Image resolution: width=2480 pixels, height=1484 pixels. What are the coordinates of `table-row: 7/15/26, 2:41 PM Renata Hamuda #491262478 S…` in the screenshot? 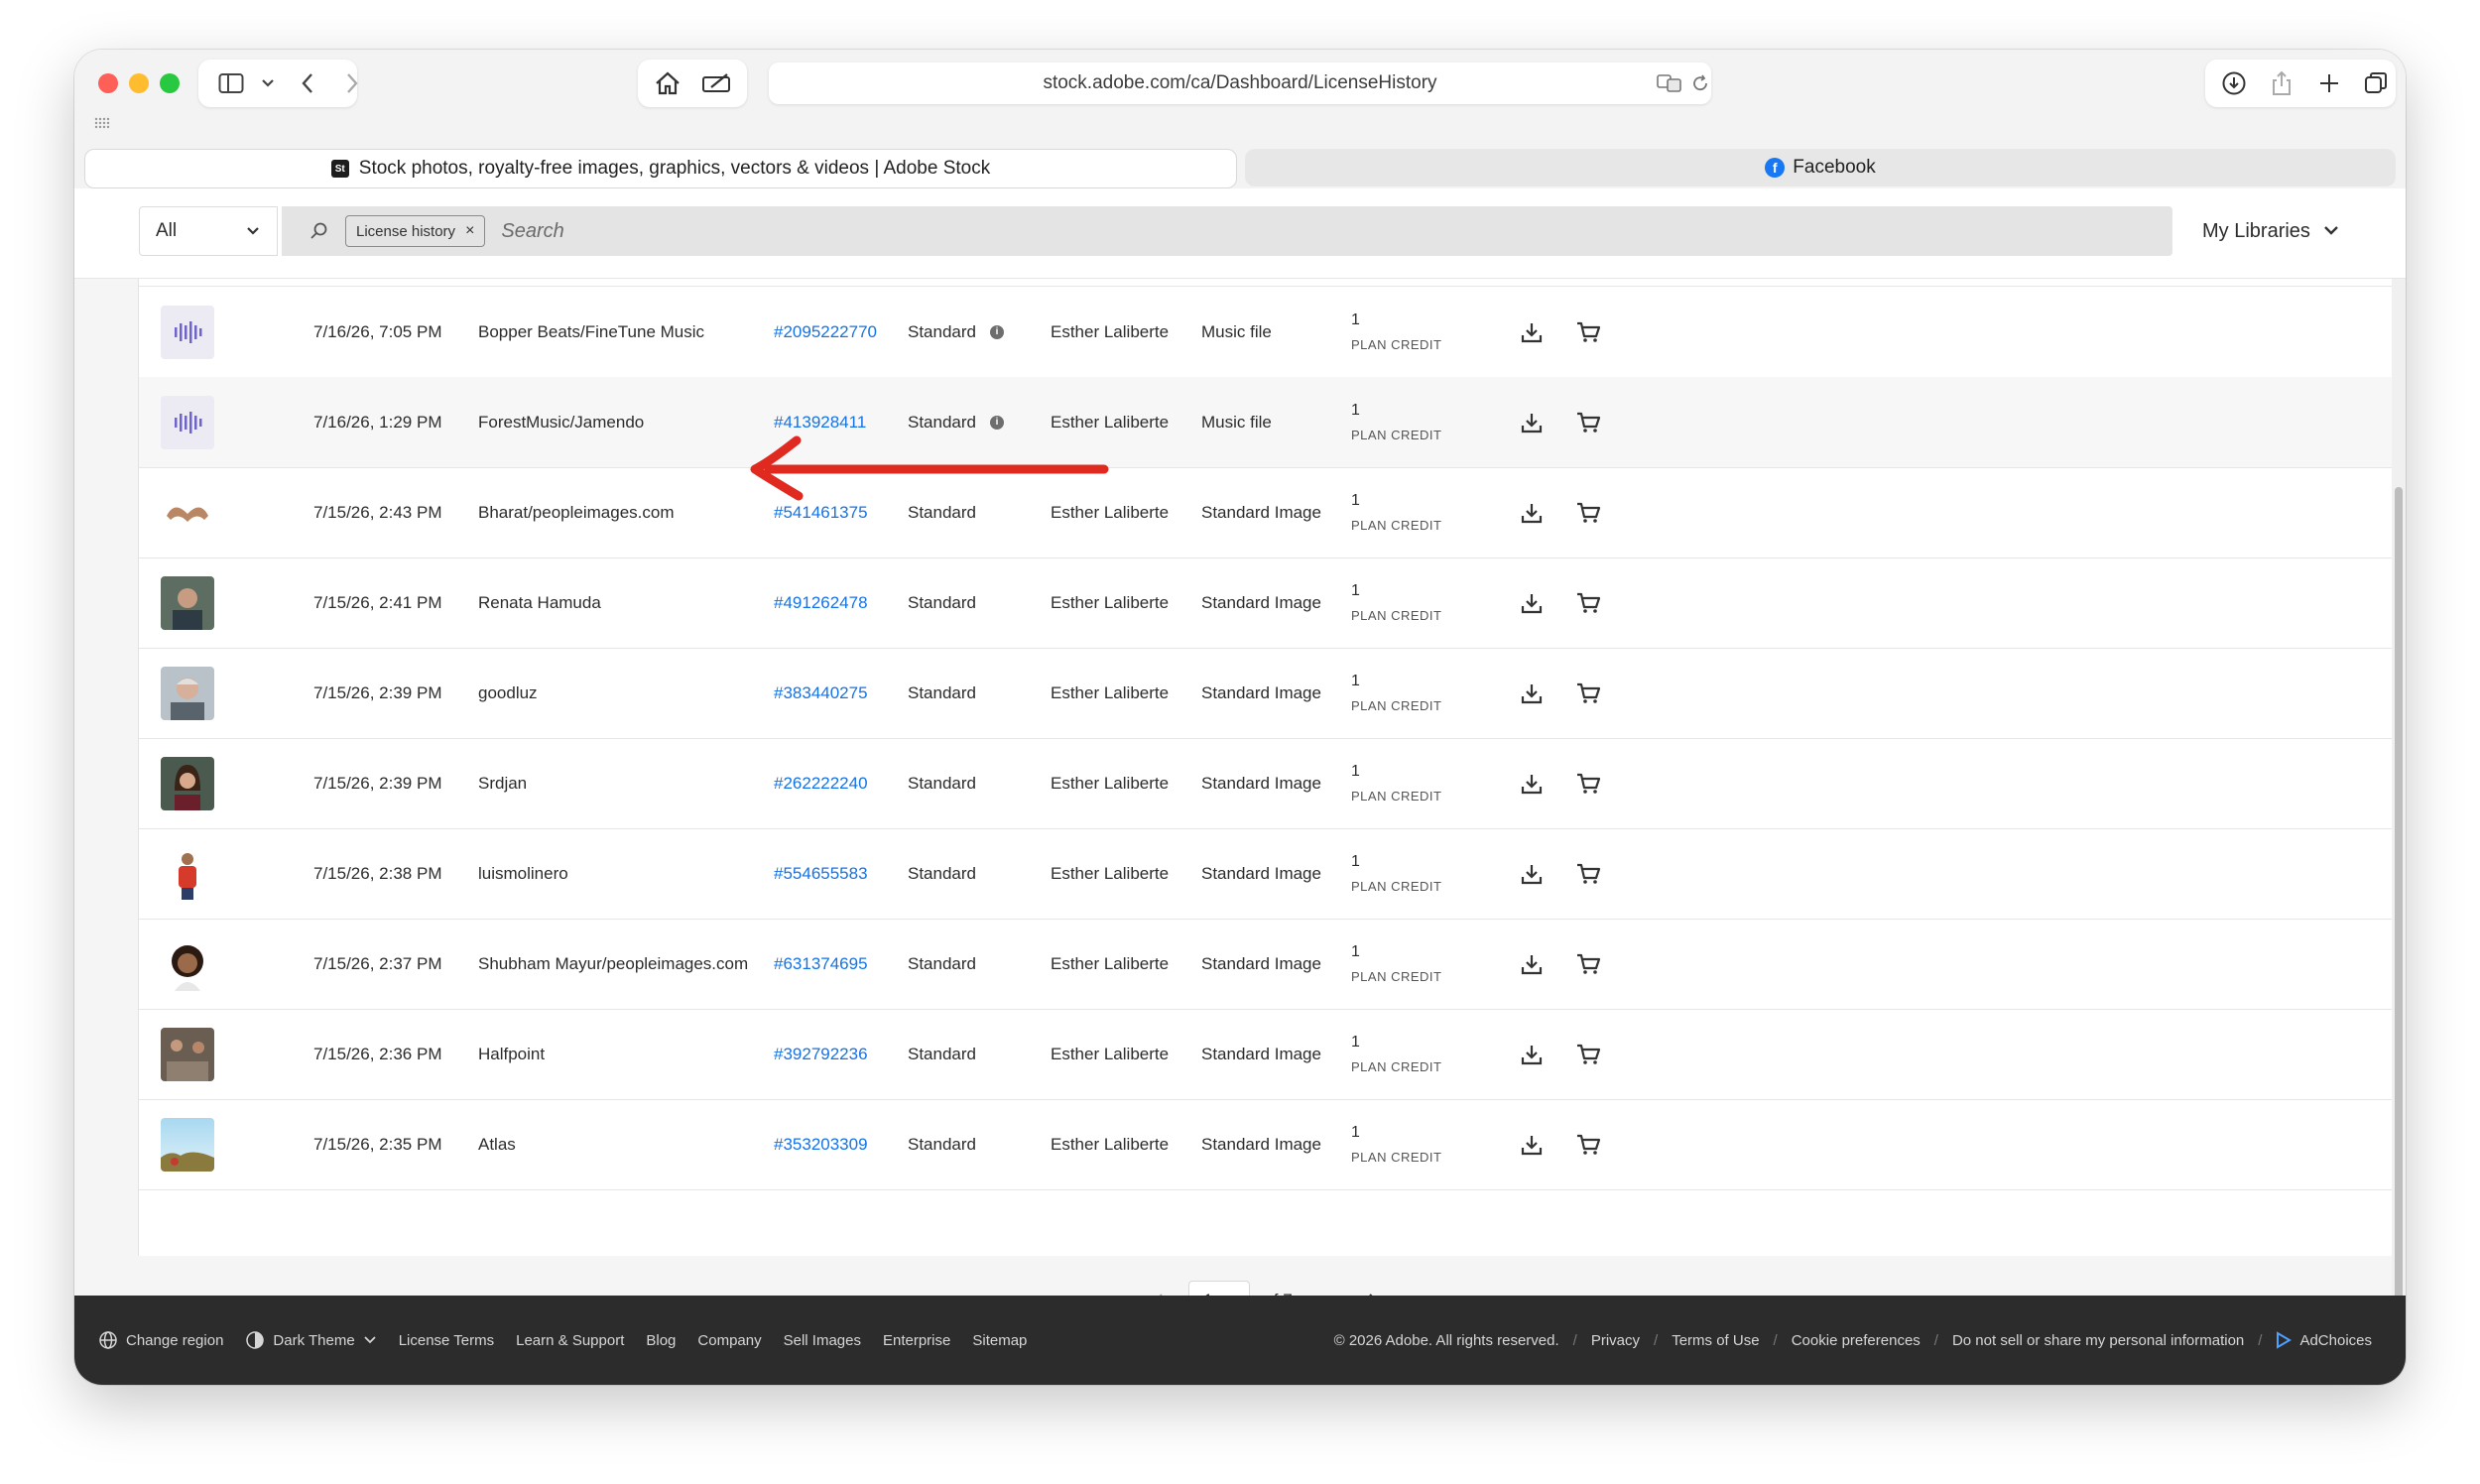 It's located at (1266, 603).